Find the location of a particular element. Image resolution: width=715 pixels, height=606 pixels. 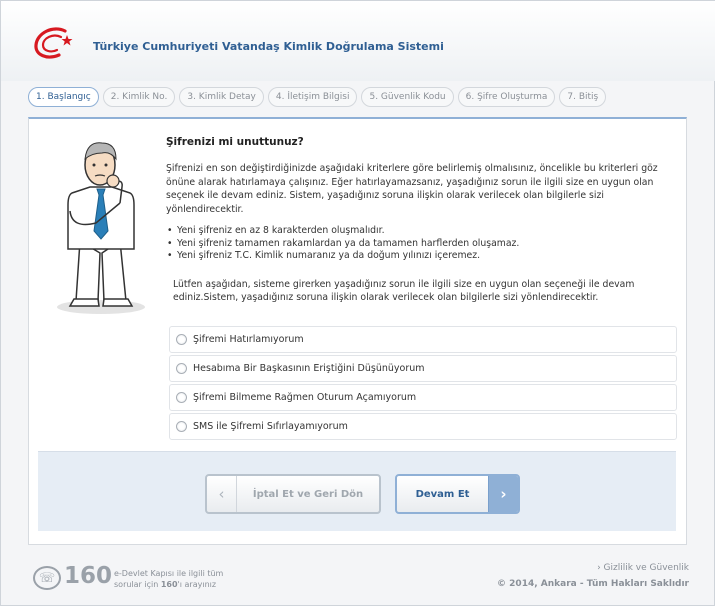

support-line-2-prefix: sorular için is located at coordinates (137, 584).